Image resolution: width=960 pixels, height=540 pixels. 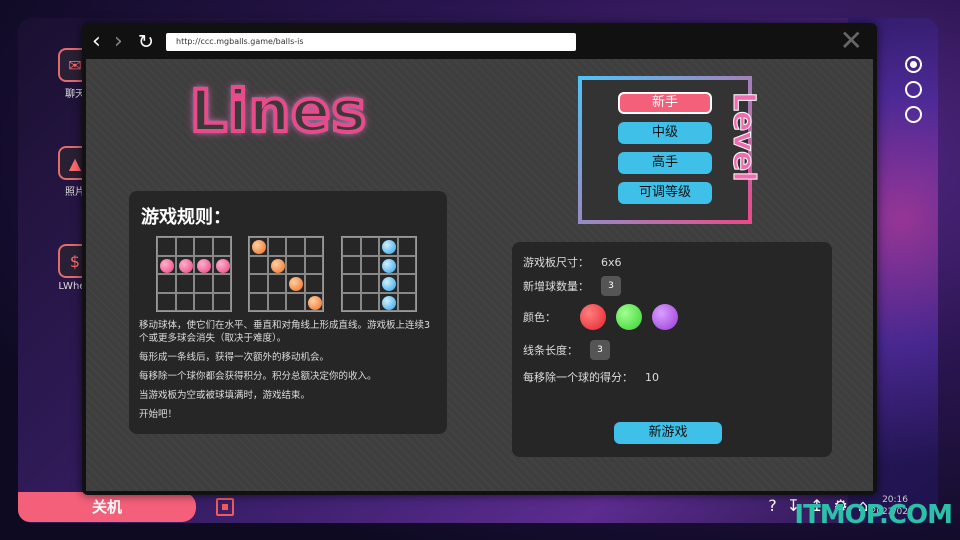 I want to click on color-purple, so click(x=665, y=317).